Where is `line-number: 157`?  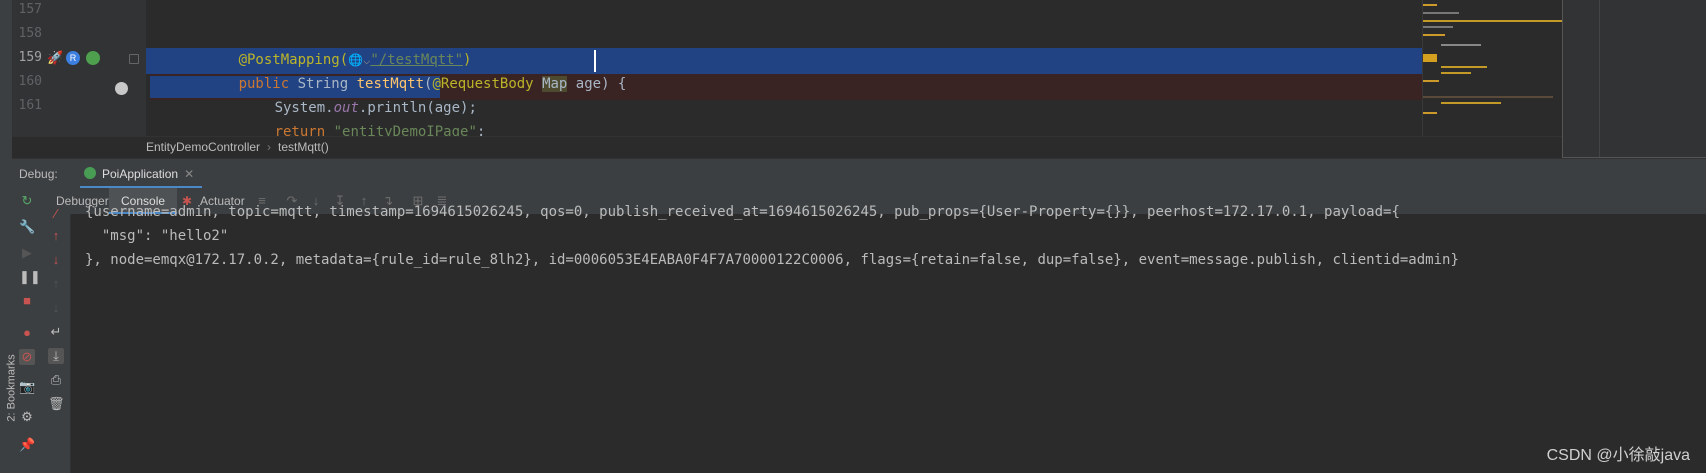 line-number: 157 is located at coordinates (30, 9).